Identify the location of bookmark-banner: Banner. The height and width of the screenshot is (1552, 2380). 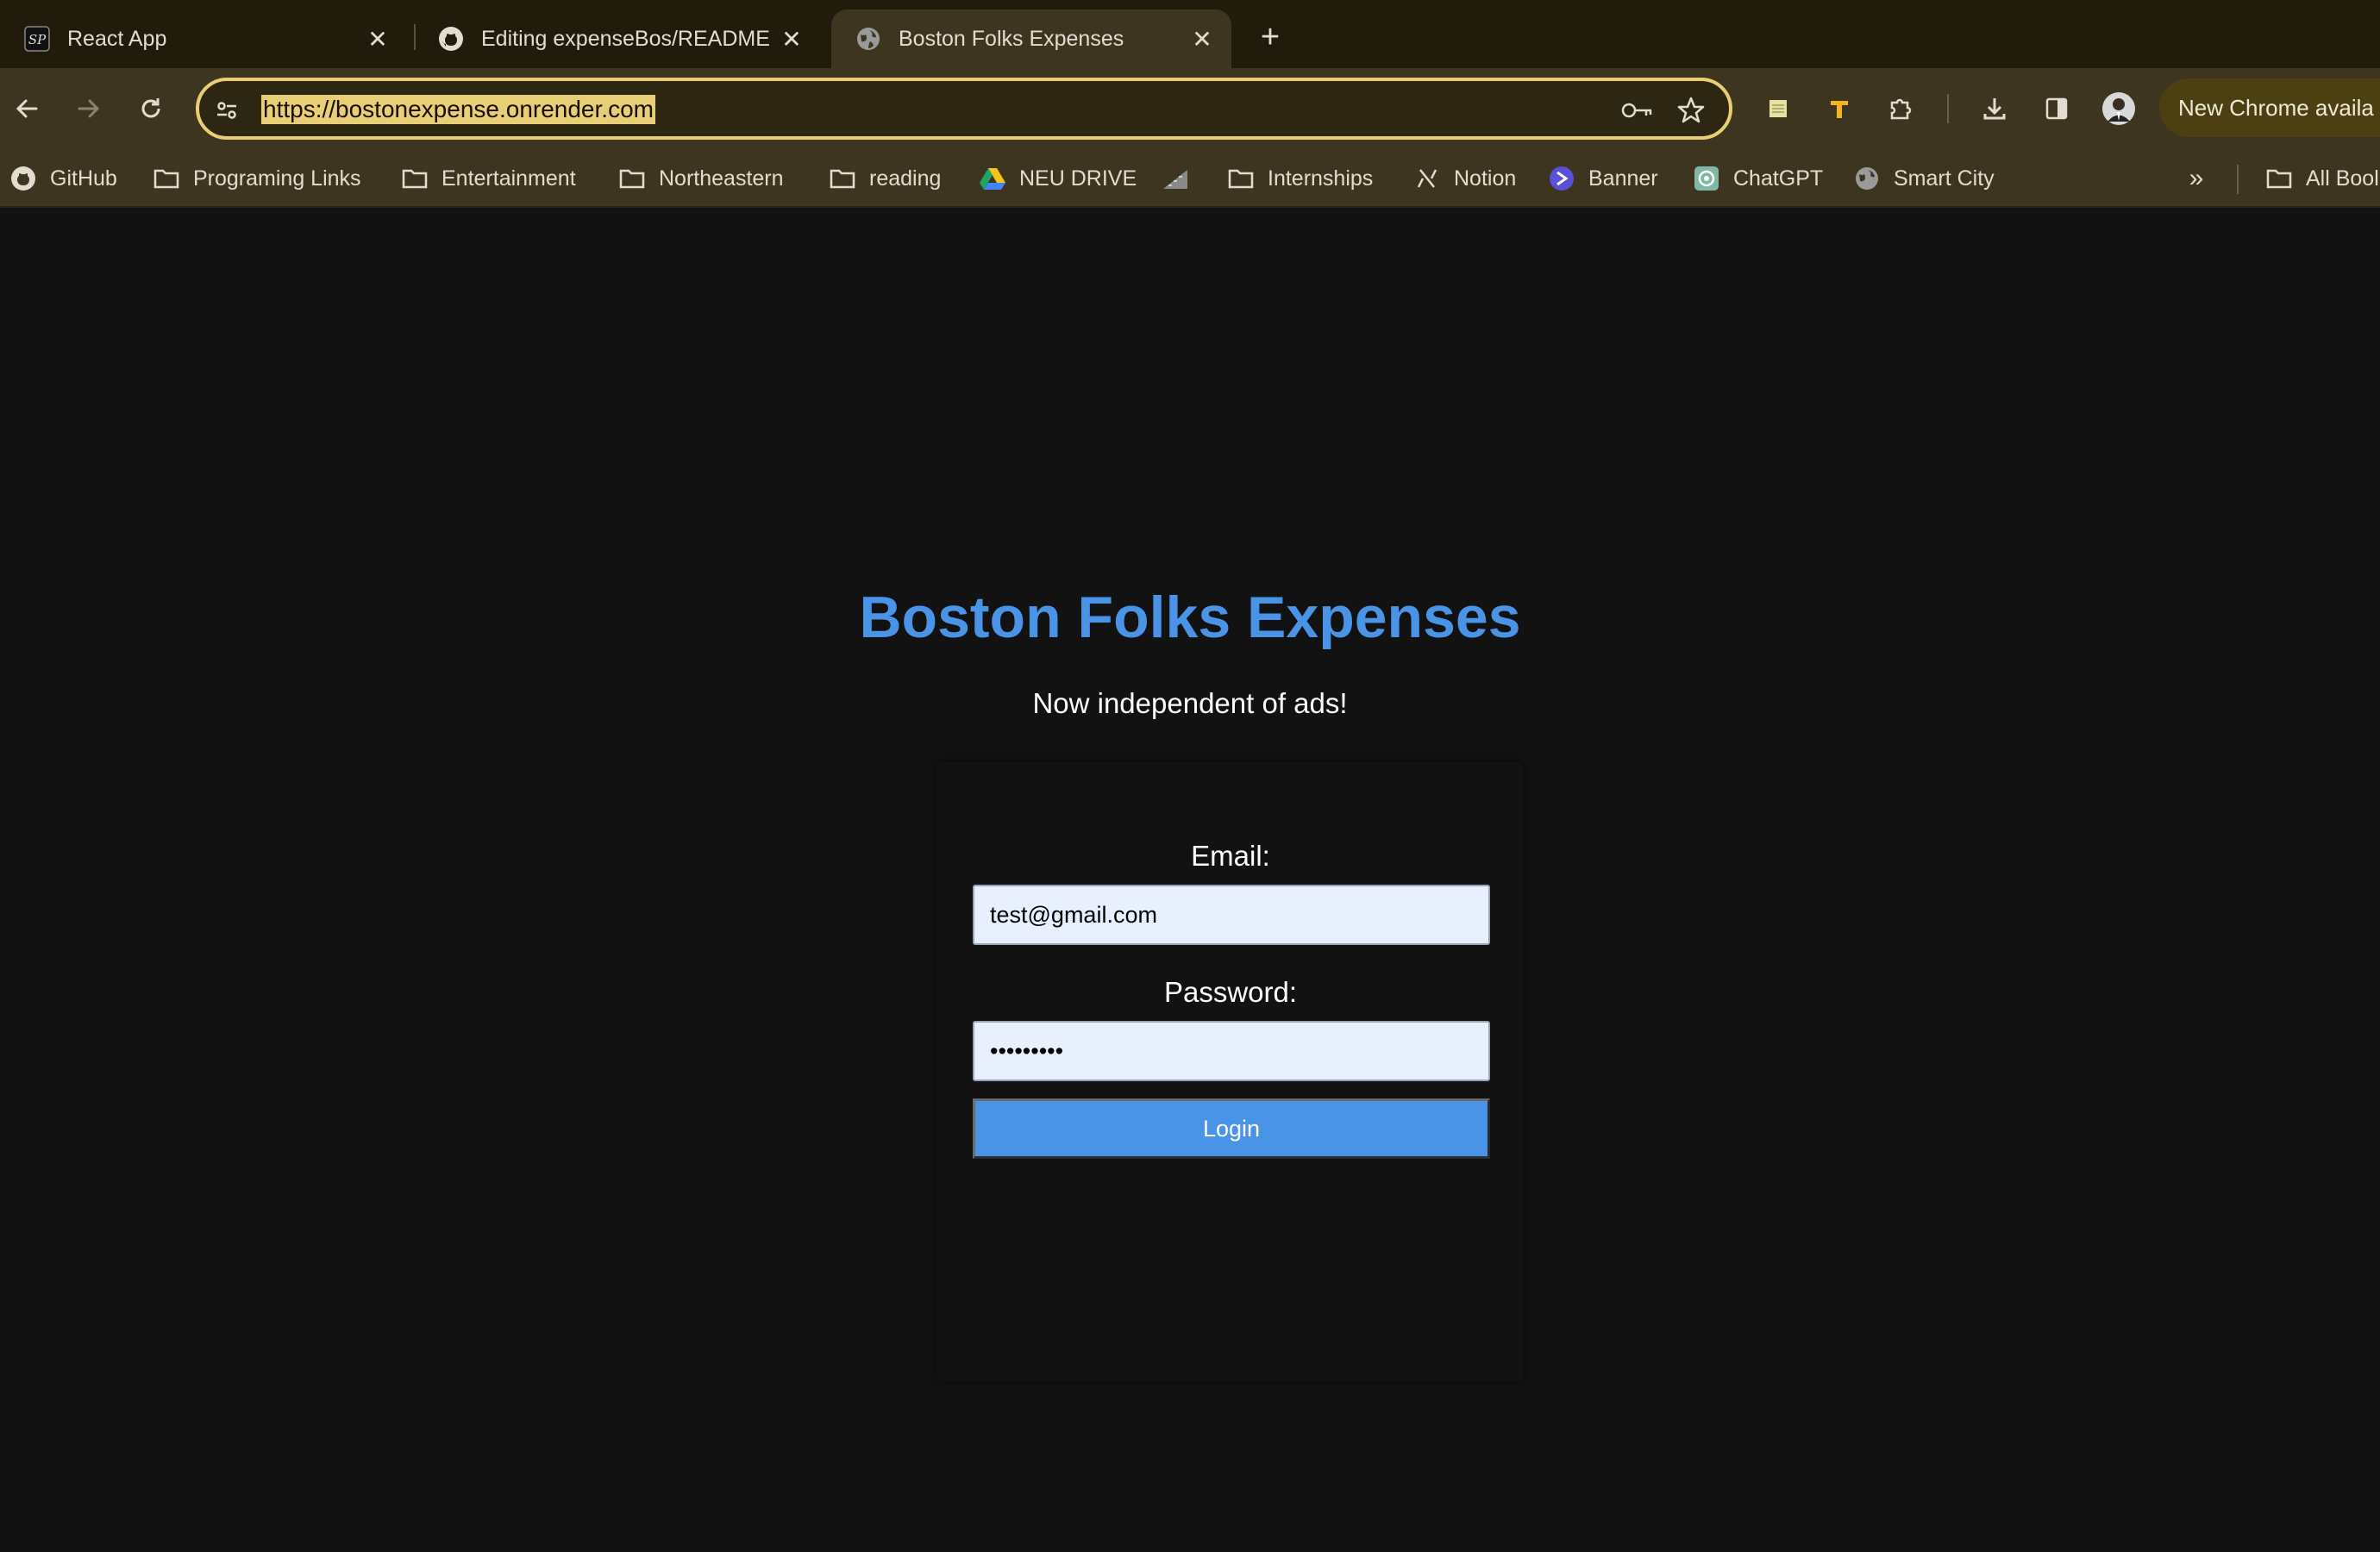
(1603, 178).